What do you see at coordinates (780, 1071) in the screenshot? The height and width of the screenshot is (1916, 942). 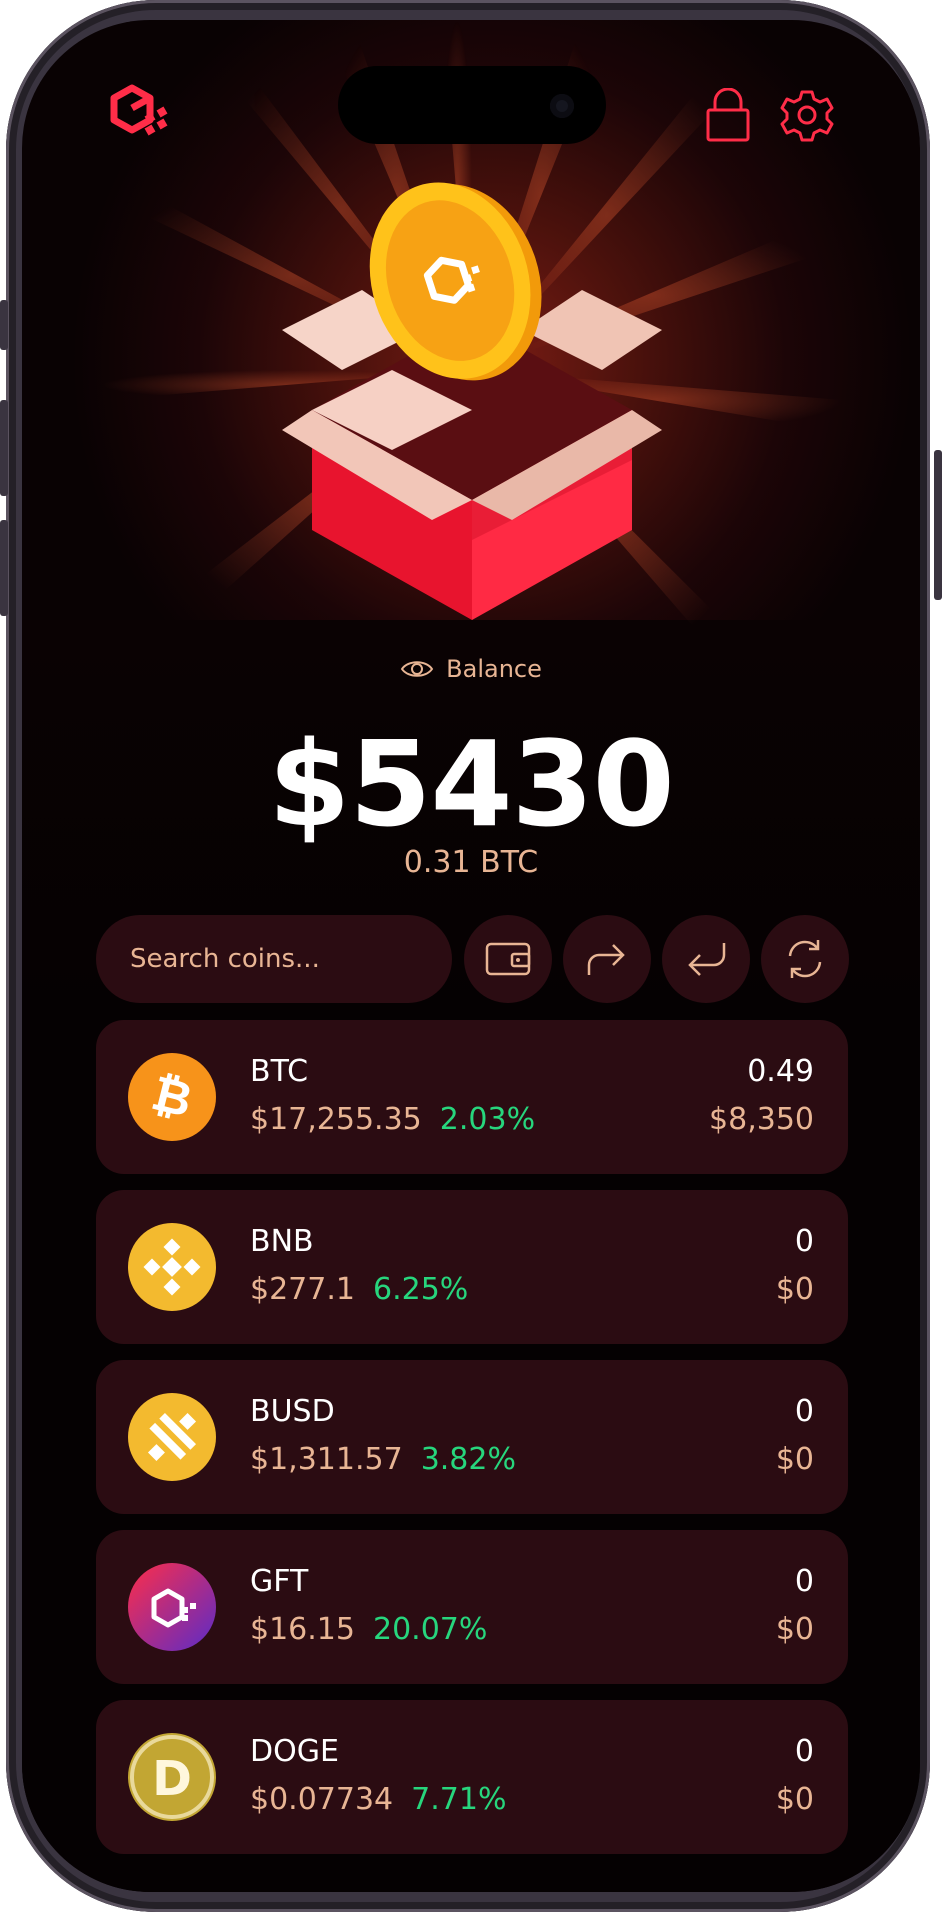 I see `coin-amount: 0.49` at bounding box center [780, 1071].